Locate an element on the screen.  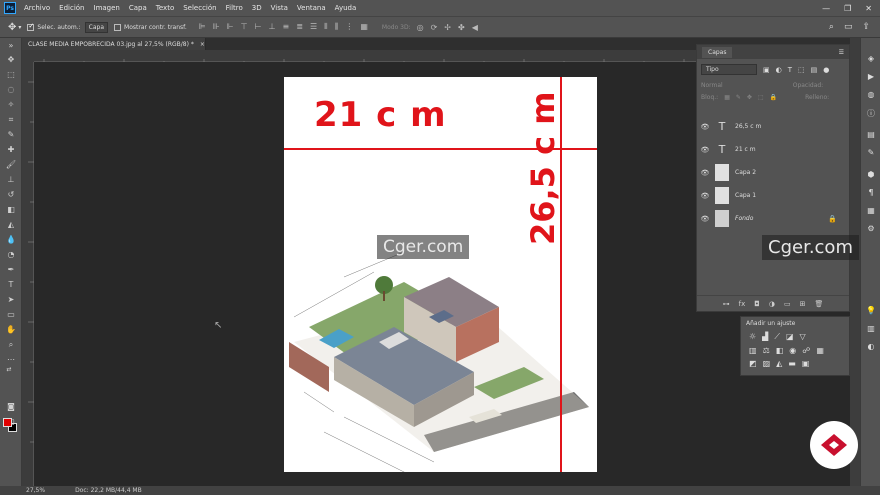
filter-smart-object-icon: ▤ is located at coordinates (814, 70).